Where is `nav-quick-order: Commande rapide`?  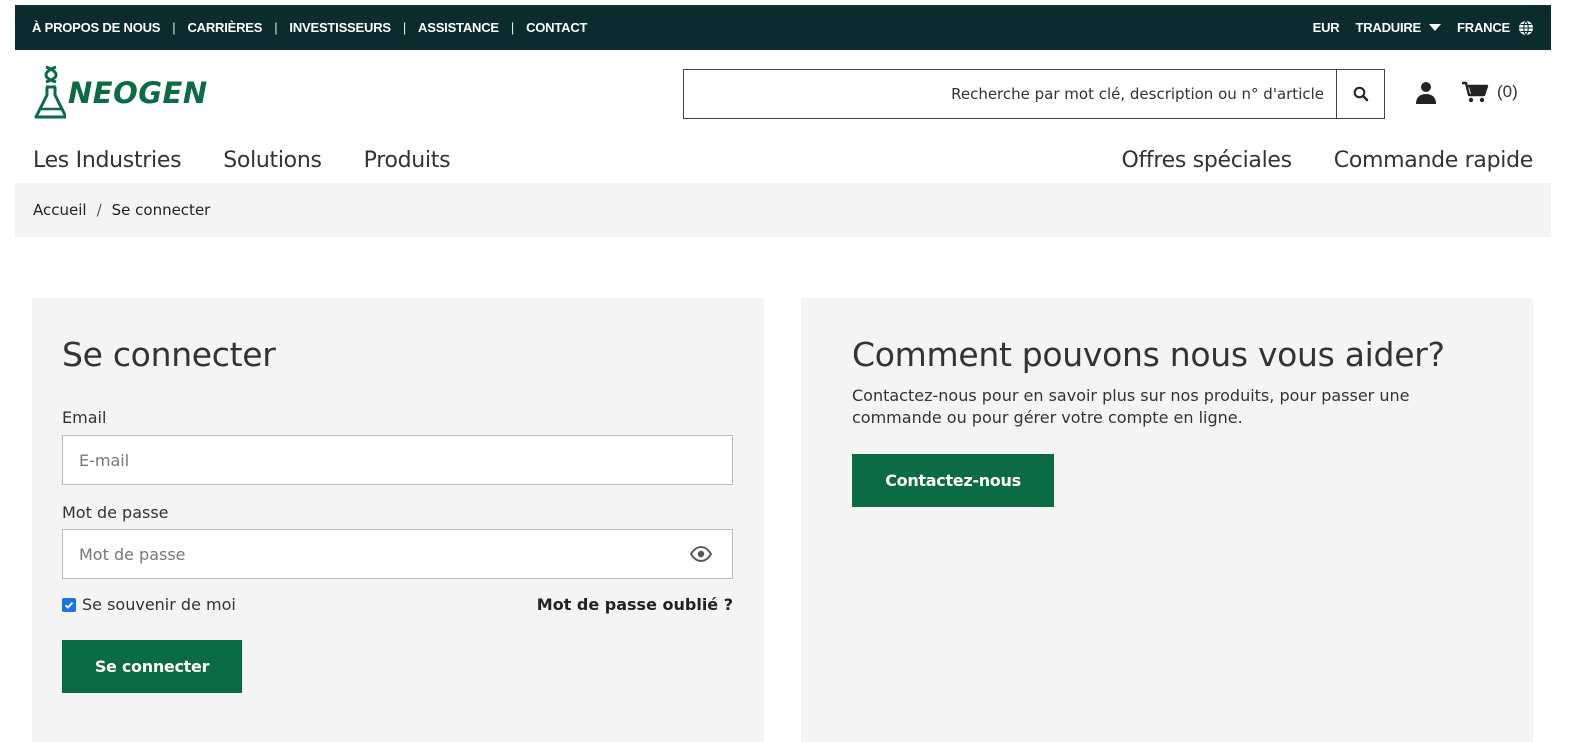
nav-quick-order: Commande rapide is located at coordinates (1434, 160).